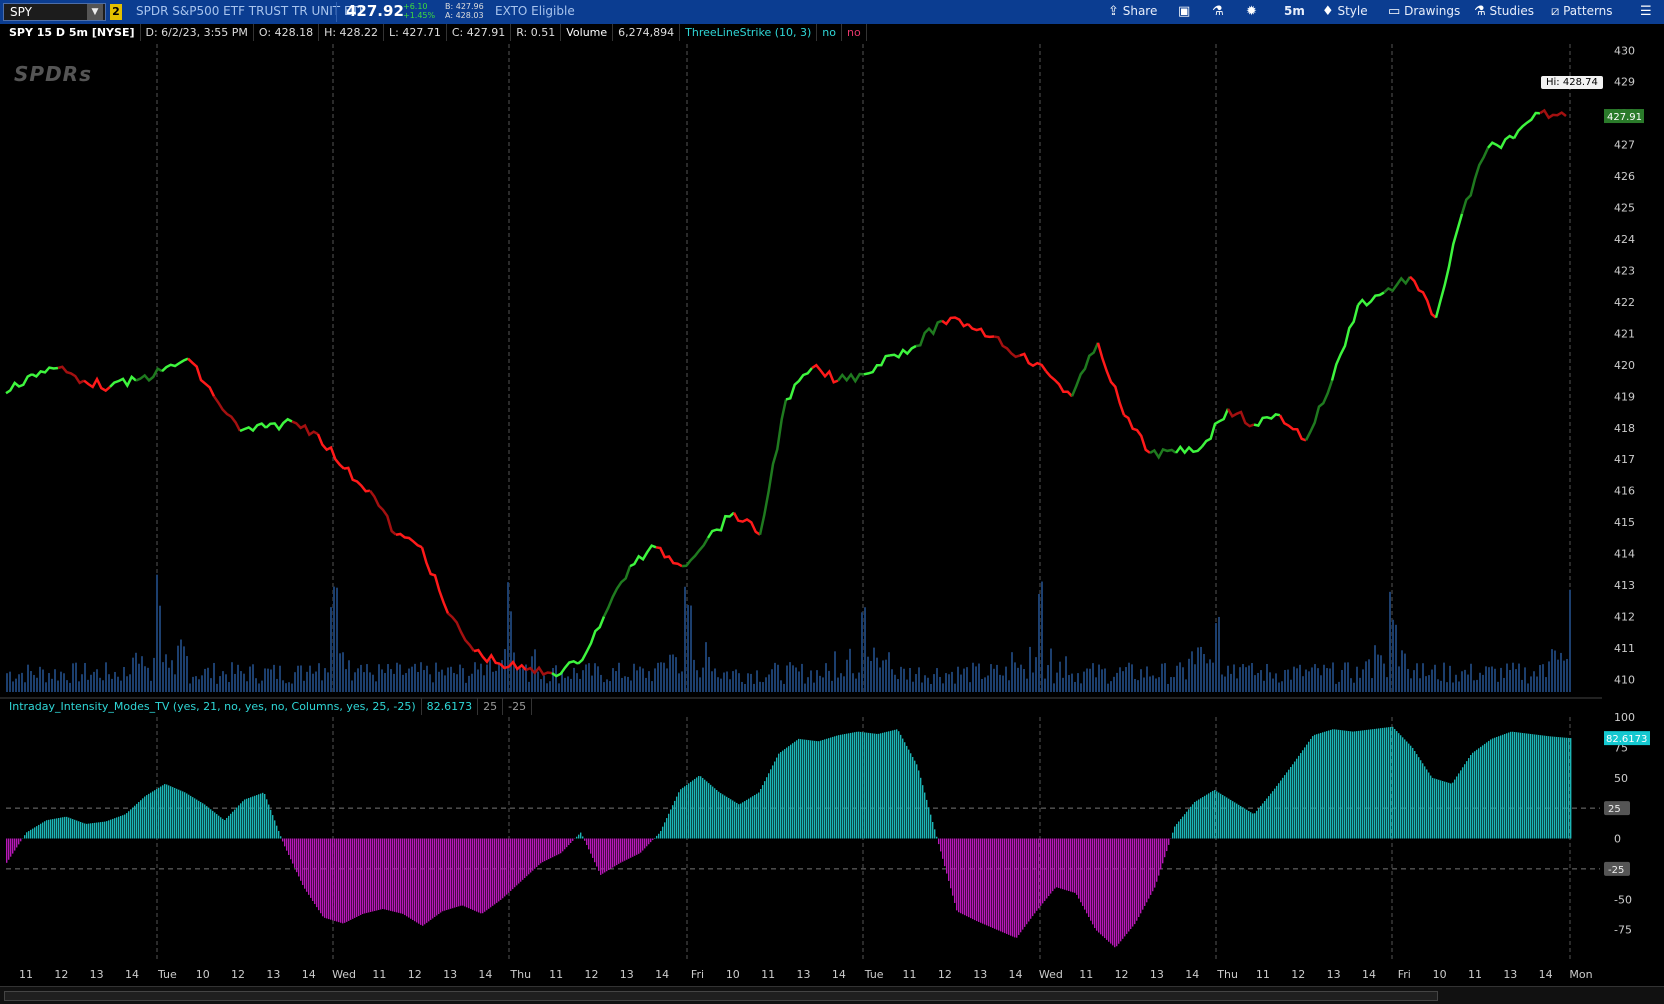 This screenshot has height=1004, width=1664. I want to click on horizontal-scrollbar, so click(832, 995).